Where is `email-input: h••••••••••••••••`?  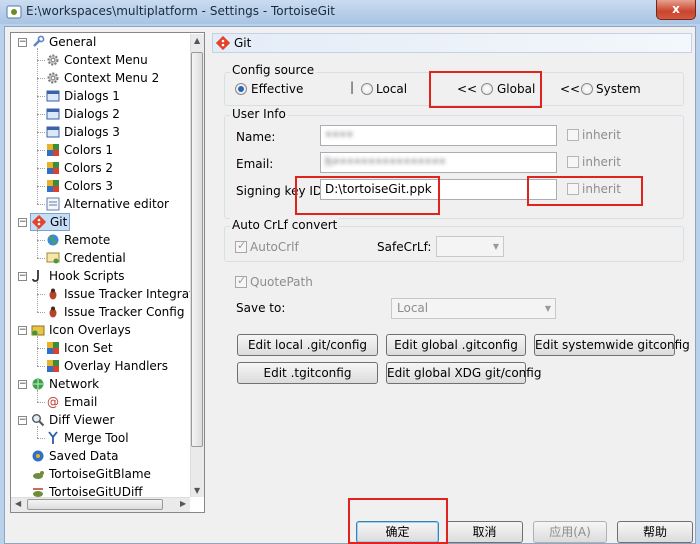 email-input: h•••••••••••••••• is located at coordinates (438, 162).